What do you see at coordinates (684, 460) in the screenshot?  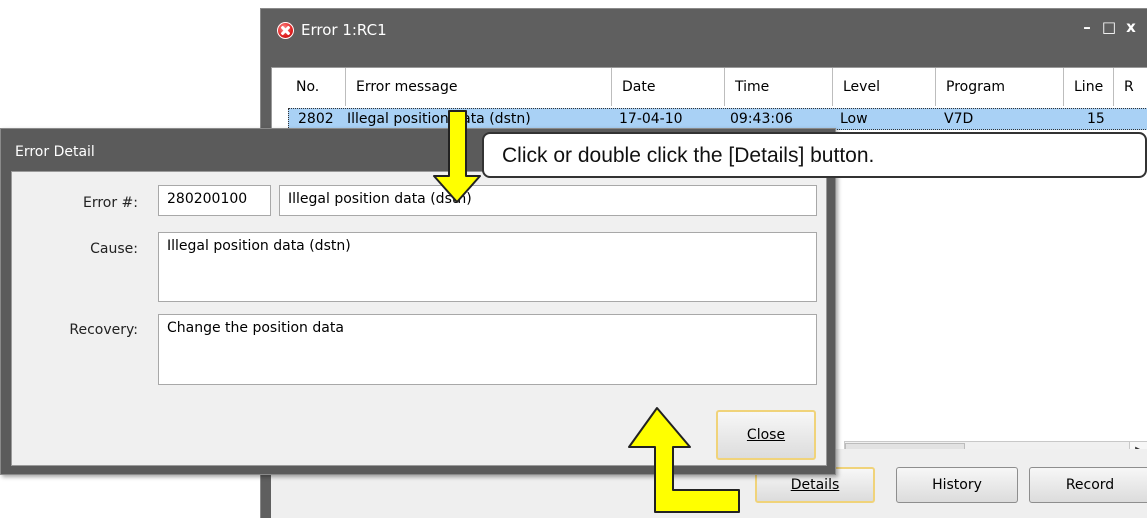 I see `up-arrow-icon` at bounding box center [684, 460].